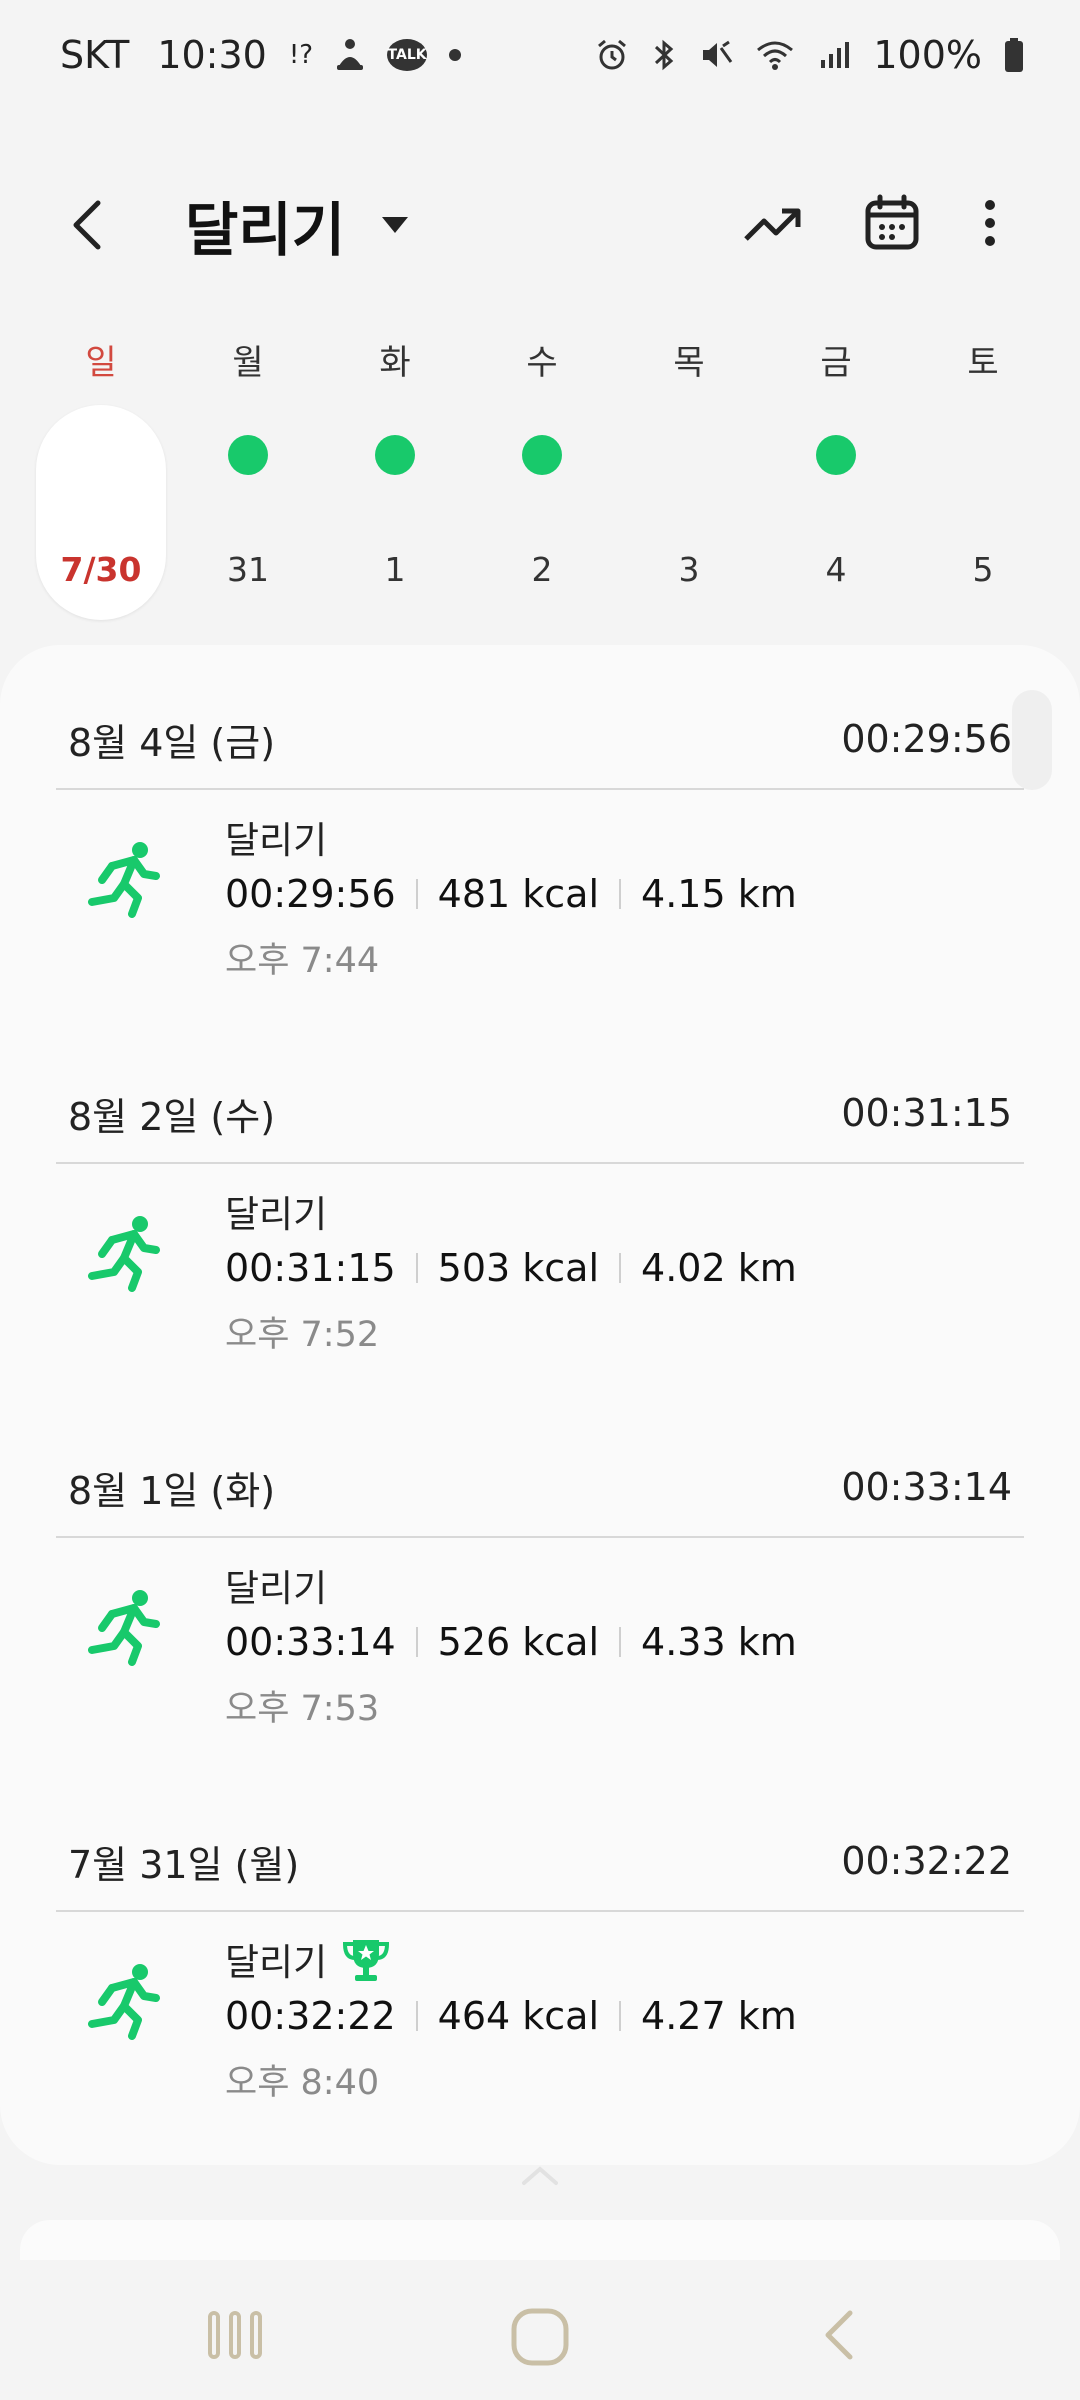  What do you see at coordinates (310, 2016) in the screenshot?
I see `duration-value: 00:32:22` at bounding box center [310, 2016].